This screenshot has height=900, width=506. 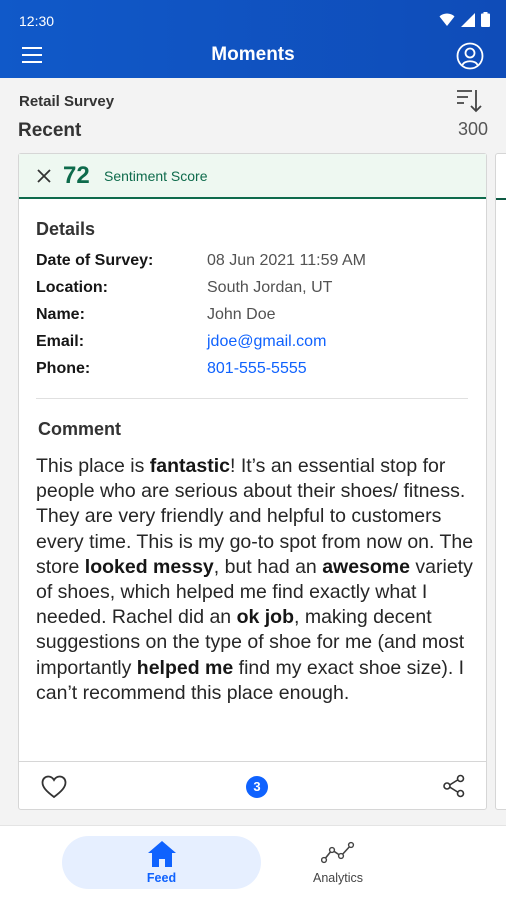 I want to click on app-title: Moments, so click(x=253, y=54).